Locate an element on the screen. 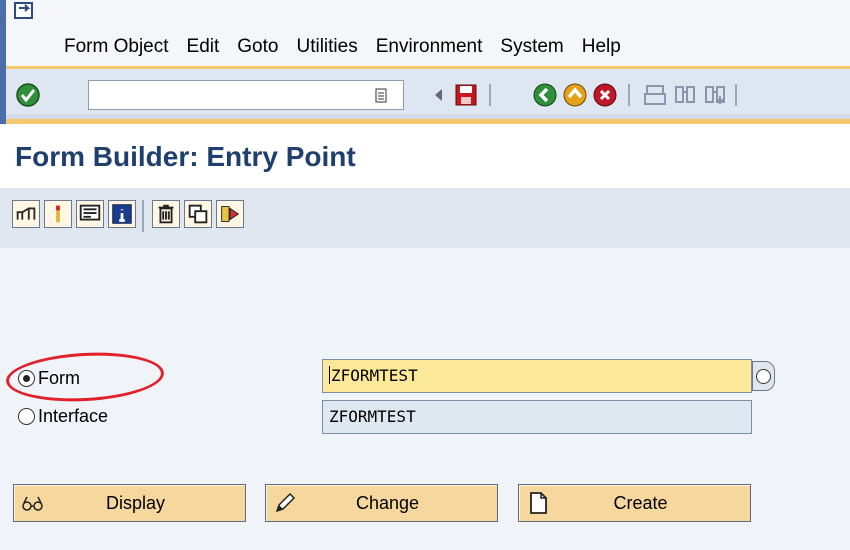 This screenshot has width=850, height=550. other-object-icon is located at coordinates (26, 214).